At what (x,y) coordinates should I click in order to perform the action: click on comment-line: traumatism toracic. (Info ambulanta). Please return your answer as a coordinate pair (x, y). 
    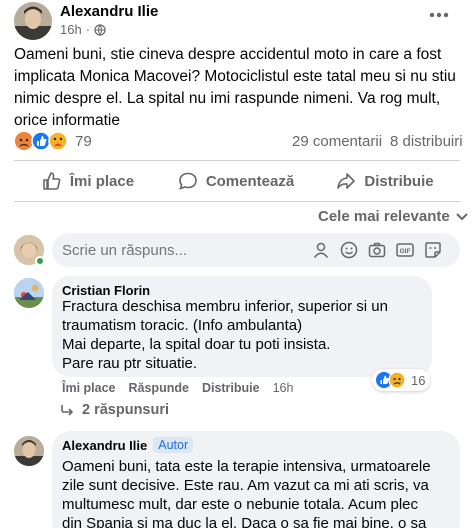
    Looking at the image, I should click on (182, 325).